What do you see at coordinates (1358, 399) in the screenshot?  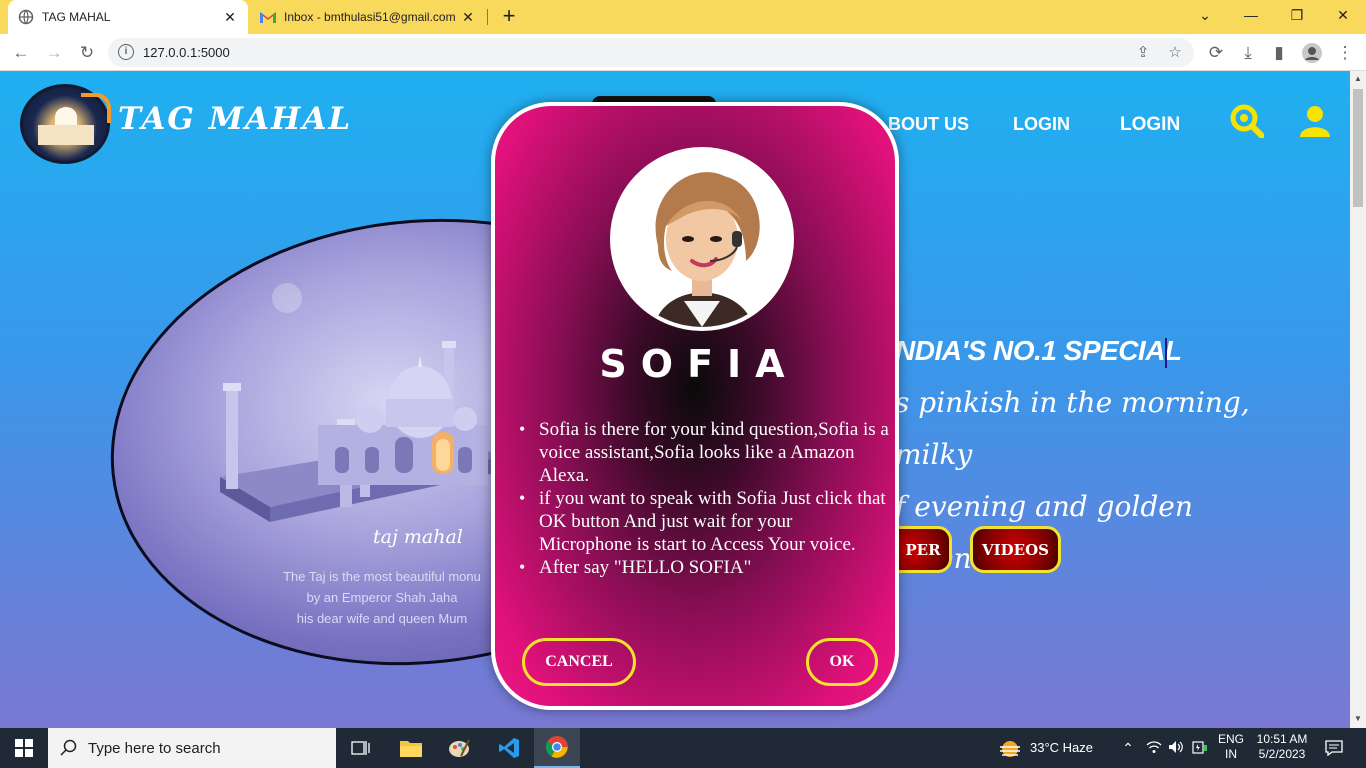 I see `page-scrollbar: ▲ ▼` at bounding box center [1358, 399].